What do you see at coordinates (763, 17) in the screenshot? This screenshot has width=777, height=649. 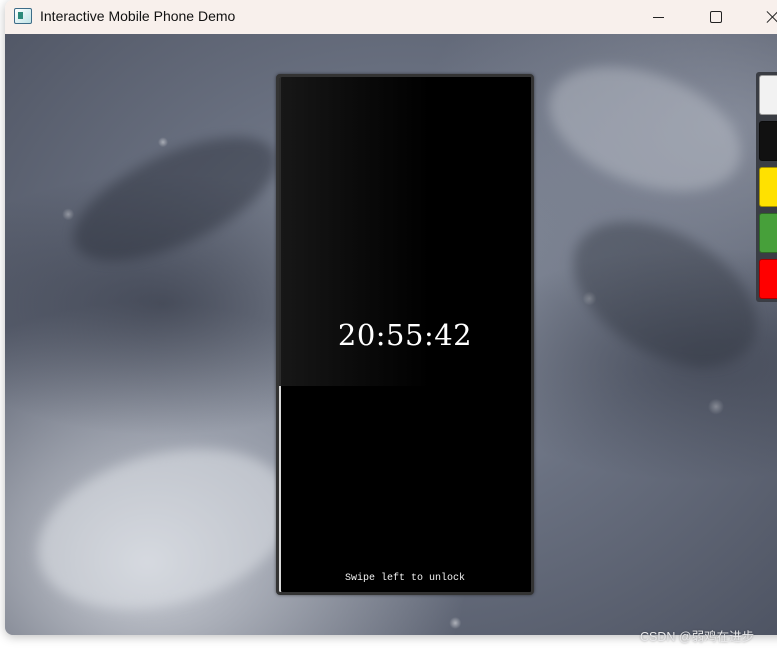 I see `close-button` at bounding box center [763, 17].